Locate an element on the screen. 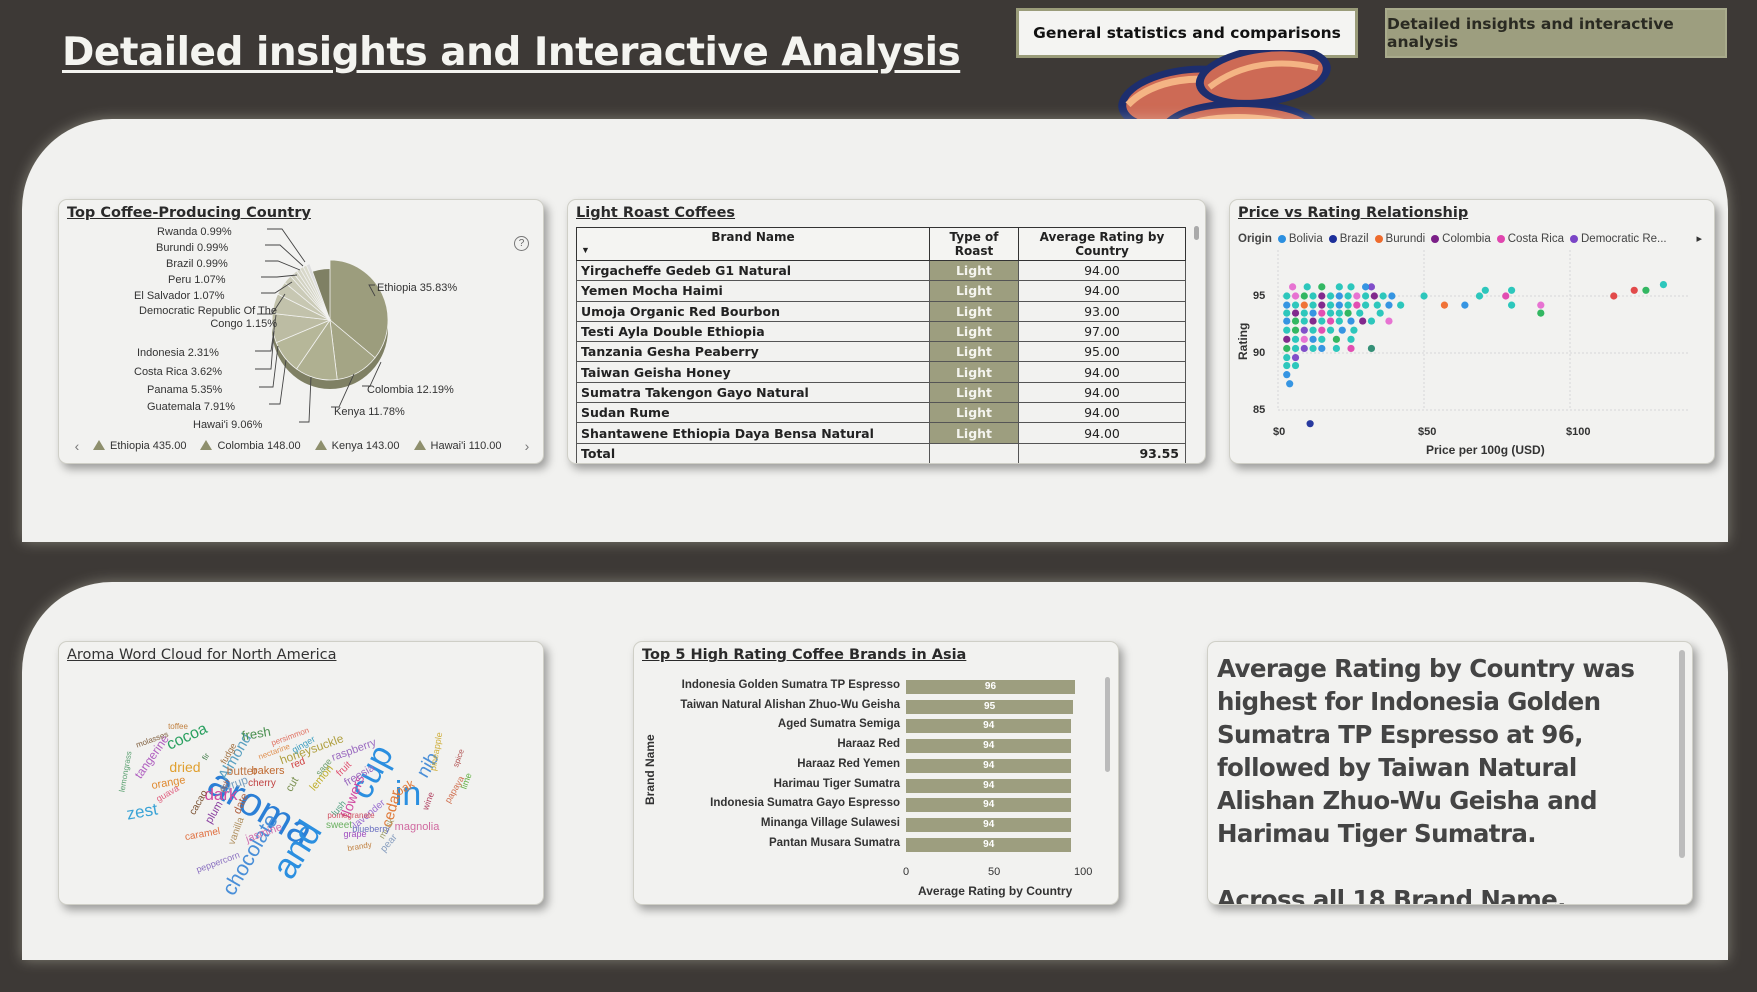 The image size is (1757, 992). legend-item: Ethiopia 435.00 is located at coordinates (139, 446).